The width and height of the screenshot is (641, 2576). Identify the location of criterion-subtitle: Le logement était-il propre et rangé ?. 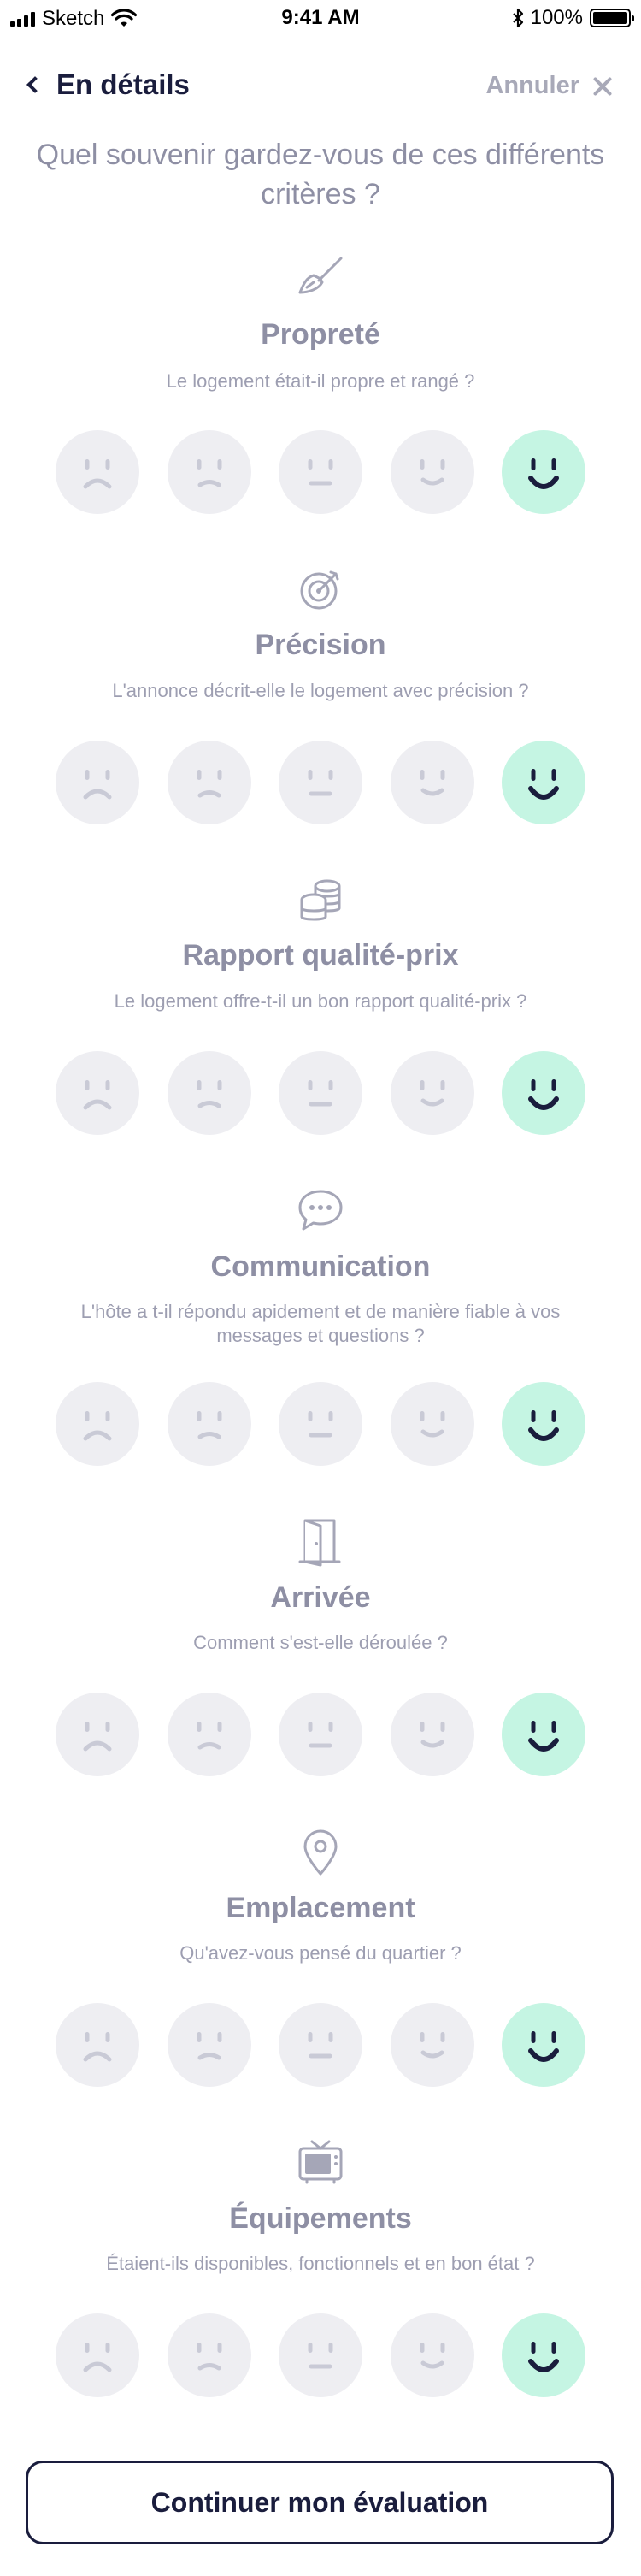
(320, 381).